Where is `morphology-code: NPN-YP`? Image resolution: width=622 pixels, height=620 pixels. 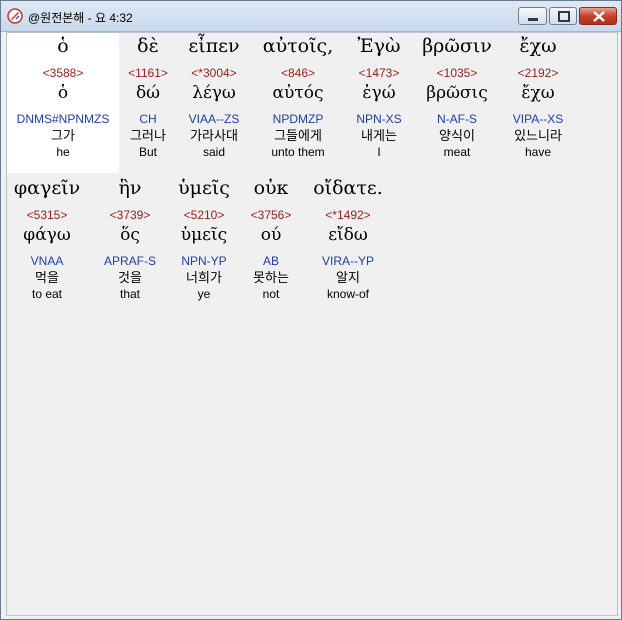 morphology-code: NPN-YP is located at coordinates (204, 261).